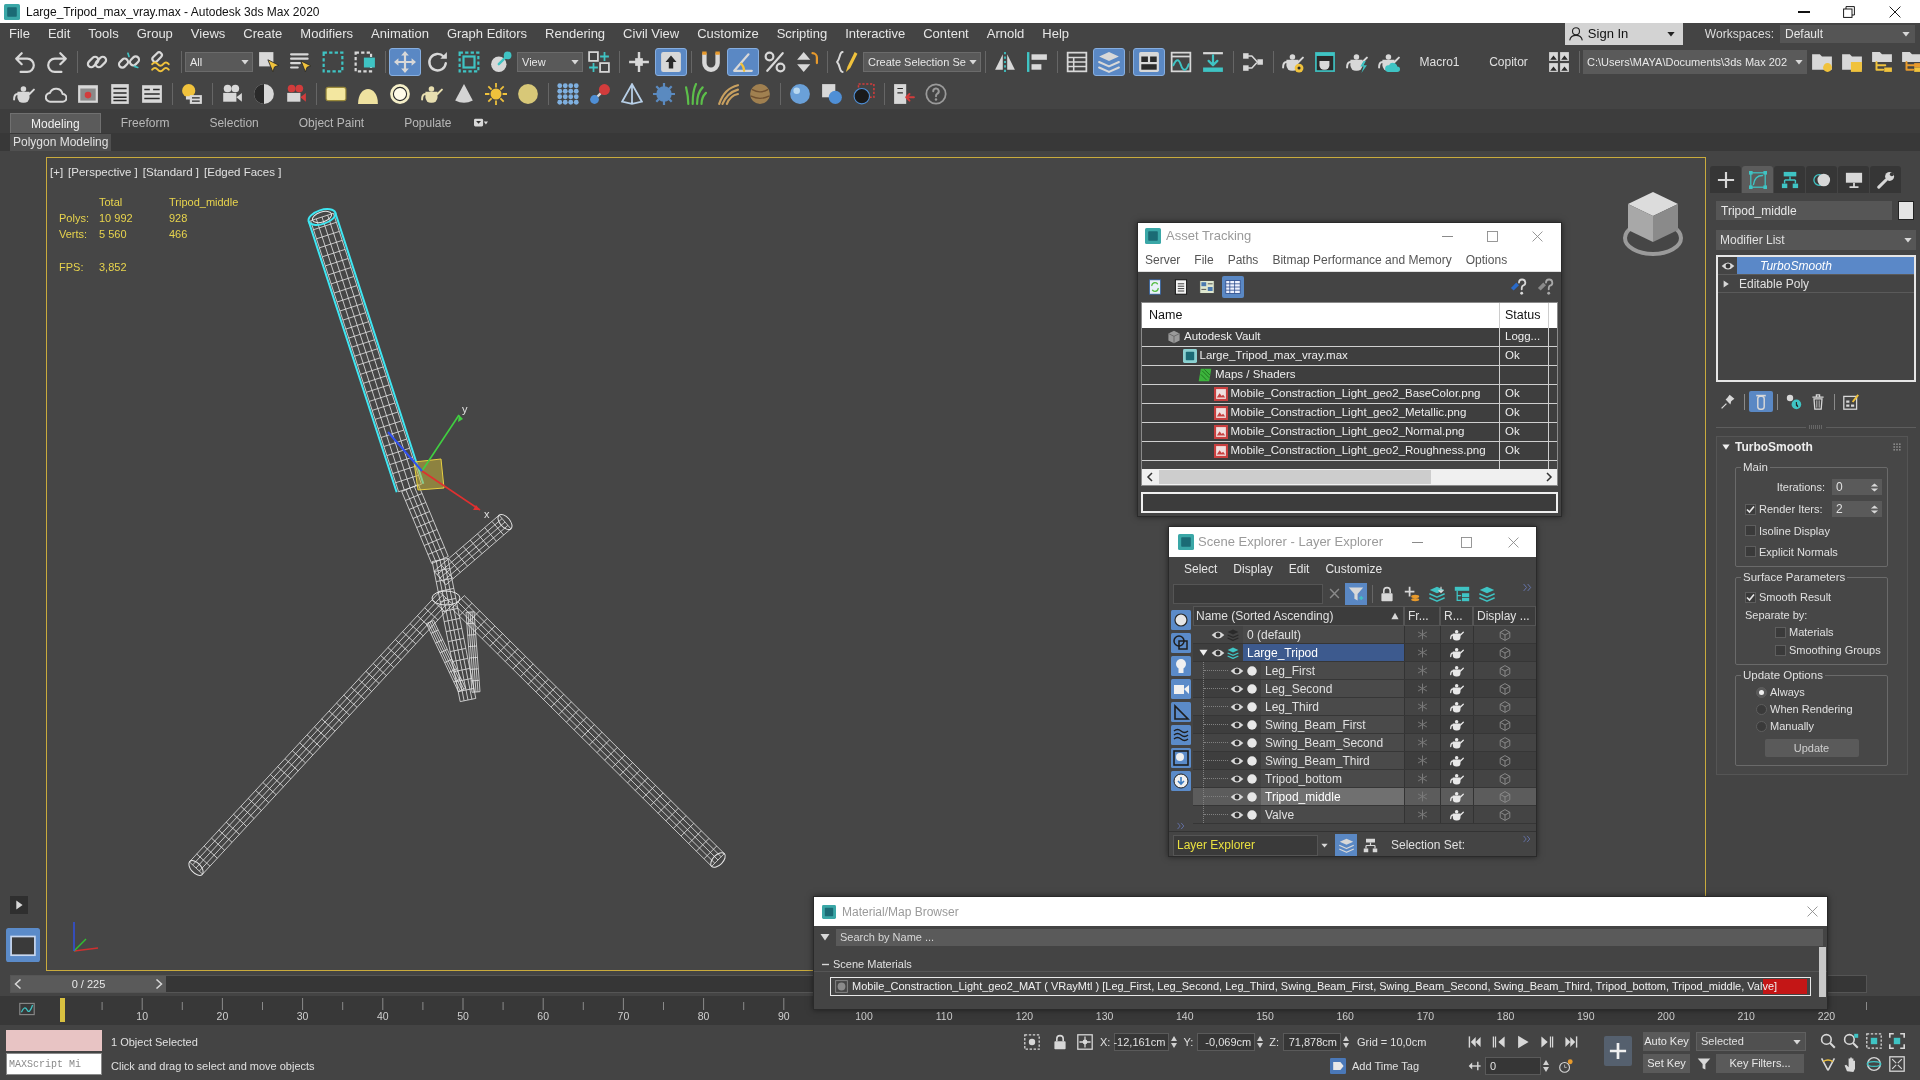 The image size is (1920, 1080). Describe the element at coordinates (550, 62) in the screenshot. I see `coordinate-system-dropdown: View` at that location.